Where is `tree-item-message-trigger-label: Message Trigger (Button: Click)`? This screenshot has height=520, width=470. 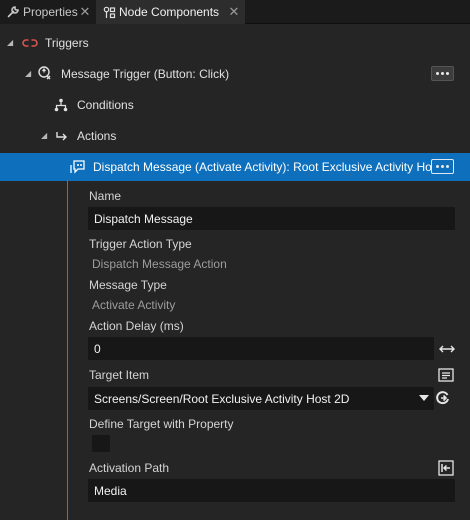
tree-item-message-trigger-label: Message Trigger (Button: Click) is located at coordinates (145, 74).